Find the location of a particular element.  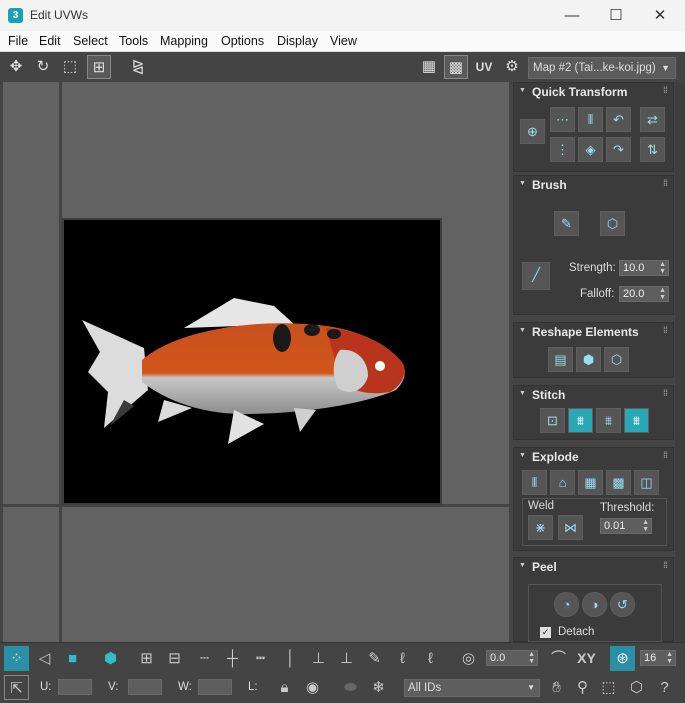

uv-toggle: UV is located at coordinates (484, 67).